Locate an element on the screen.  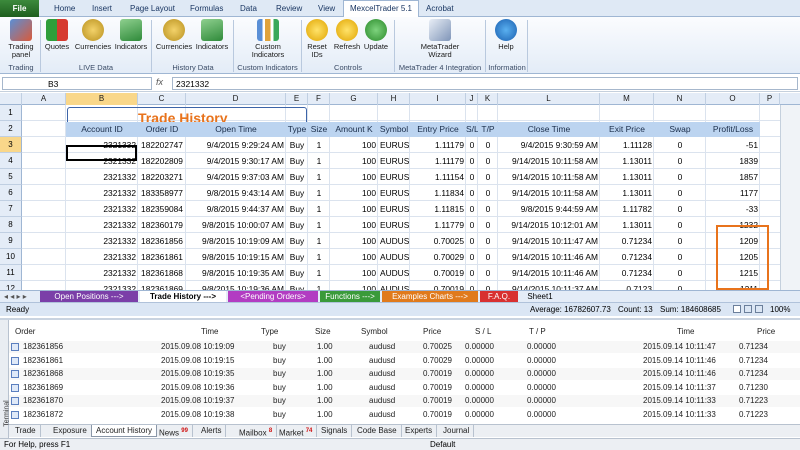
table-cell: 0.70029 is located at coordinates (438, 257).